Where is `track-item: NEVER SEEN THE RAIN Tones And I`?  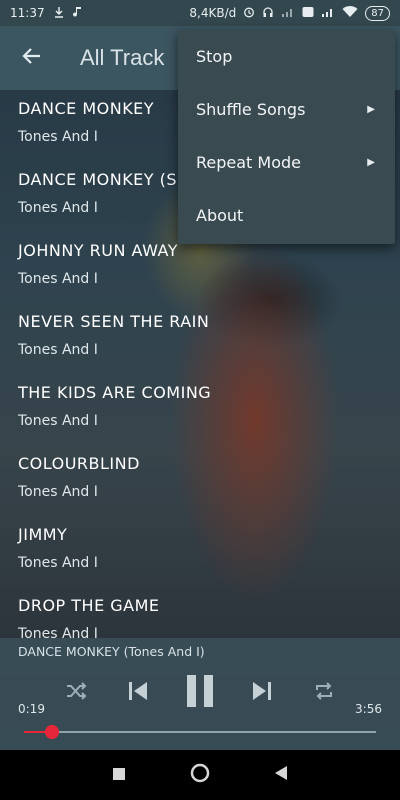
track-item: NEVER SEEN THE RAIN Tones And I is located at coordinates (200, 338).